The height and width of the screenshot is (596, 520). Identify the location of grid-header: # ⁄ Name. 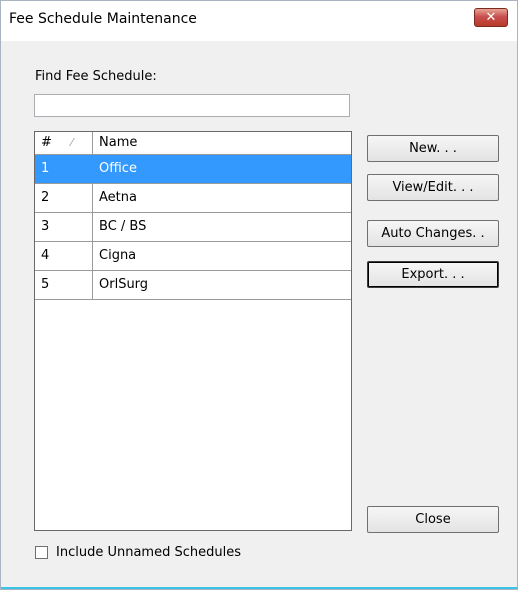
(193, 143).